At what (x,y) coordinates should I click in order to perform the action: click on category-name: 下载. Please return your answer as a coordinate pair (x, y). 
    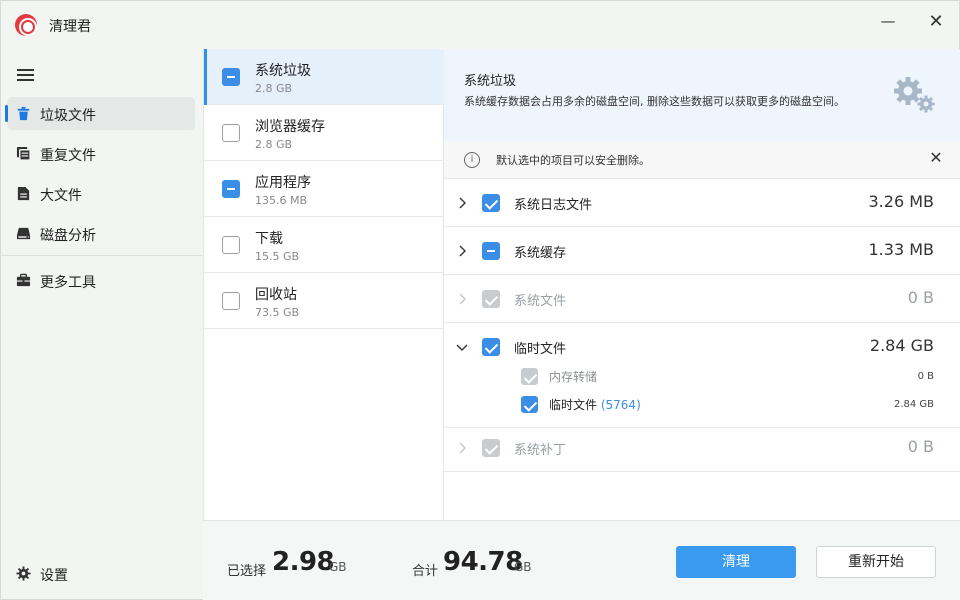
    Looking at the image, I should click on (269, 239).